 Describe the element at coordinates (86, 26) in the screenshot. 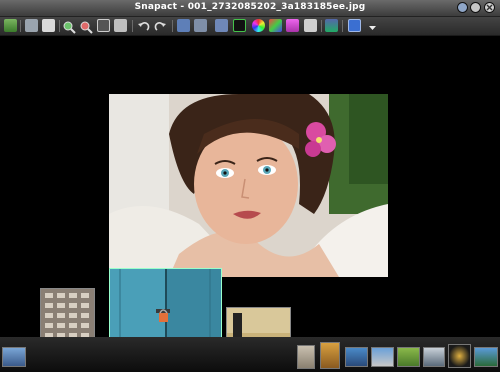

I see `zoom-out-icon` at that location.